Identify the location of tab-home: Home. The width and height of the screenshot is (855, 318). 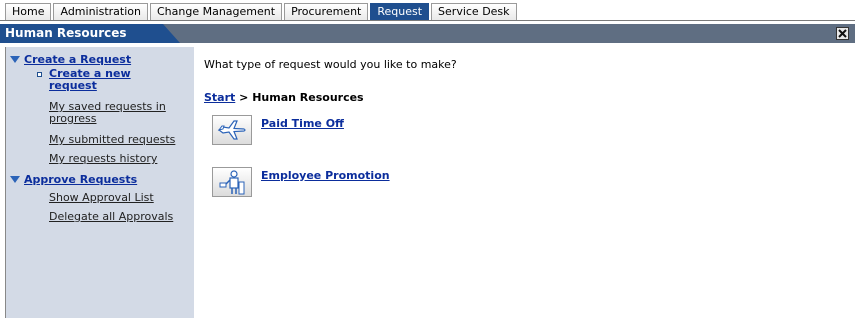
(28, 11).